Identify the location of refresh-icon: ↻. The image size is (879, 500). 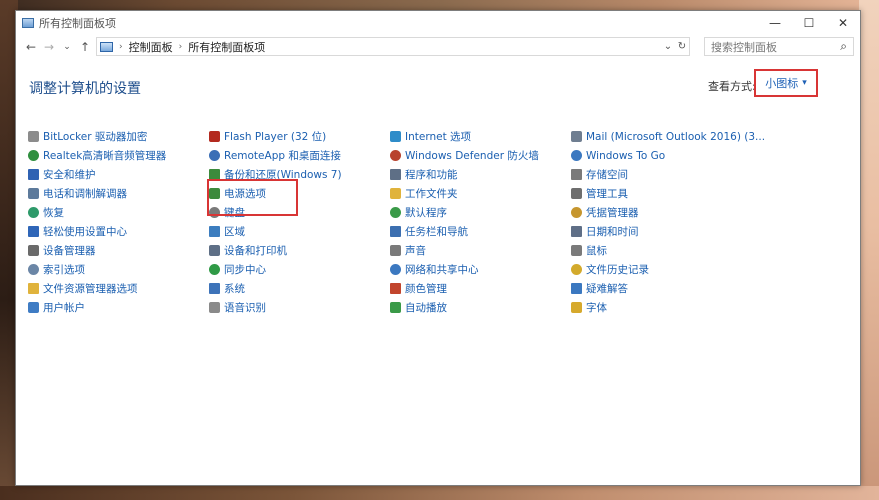
(682, 46).